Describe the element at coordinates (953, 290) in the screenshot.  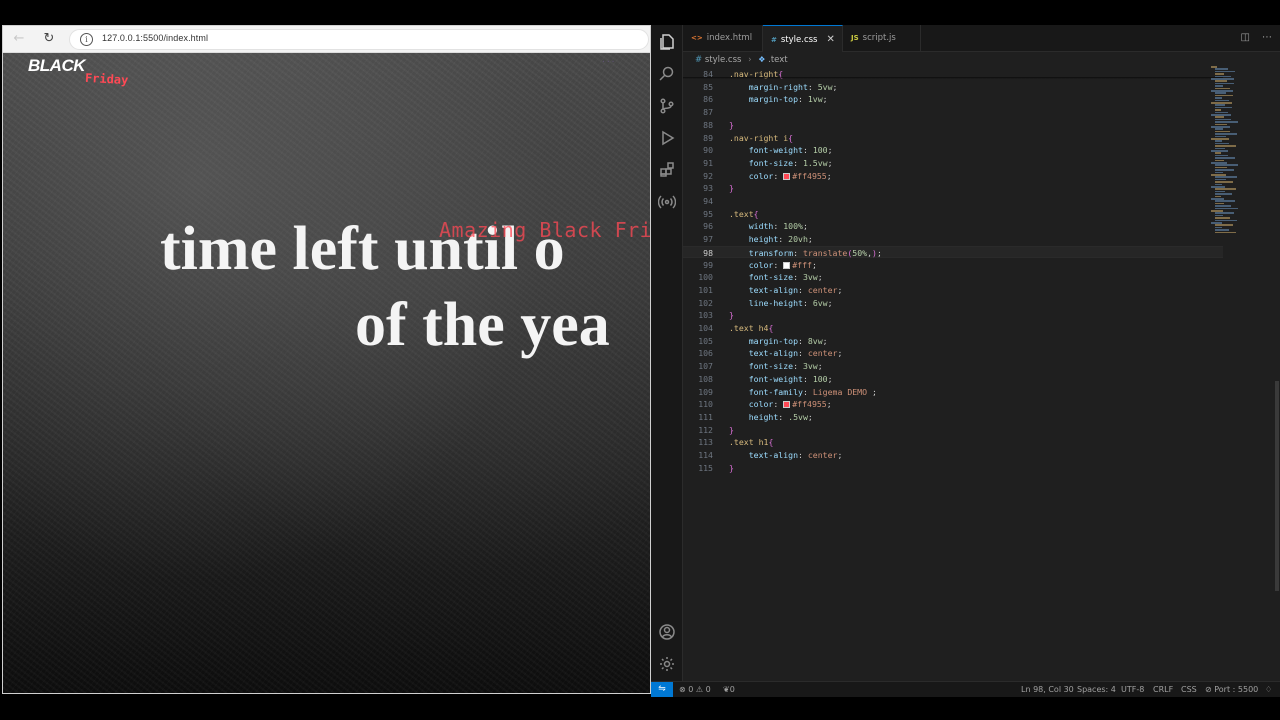
I see `code-line: 101 text-align: center;` at that location.